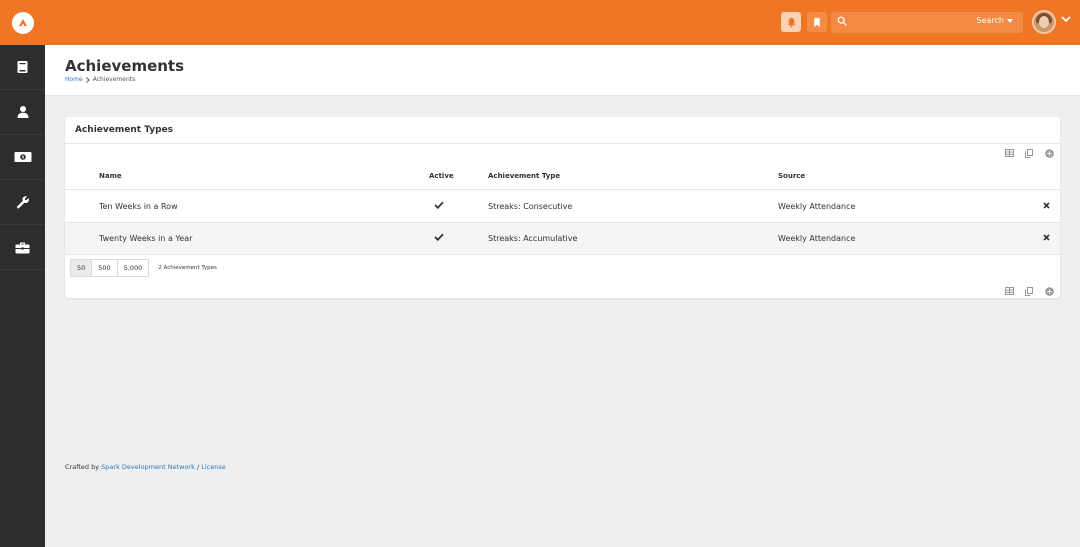  Describe the element at coordinates (791, 176) in the screenshot. I see `column-header-source: Source` at that location.